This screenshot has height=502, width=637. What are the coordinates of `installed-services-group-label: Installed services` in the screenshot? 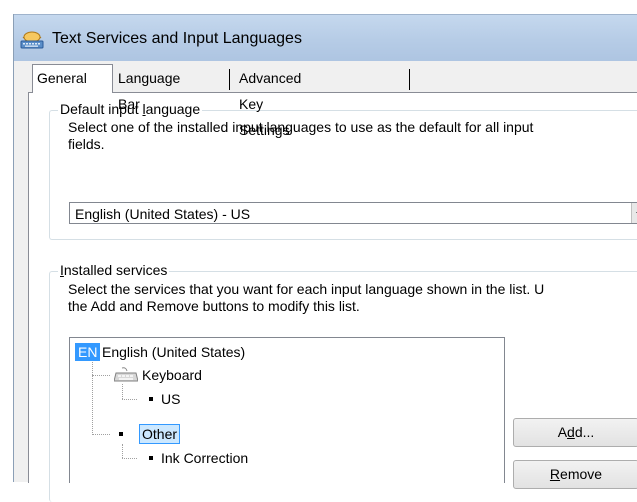 It's located at (114, 270).